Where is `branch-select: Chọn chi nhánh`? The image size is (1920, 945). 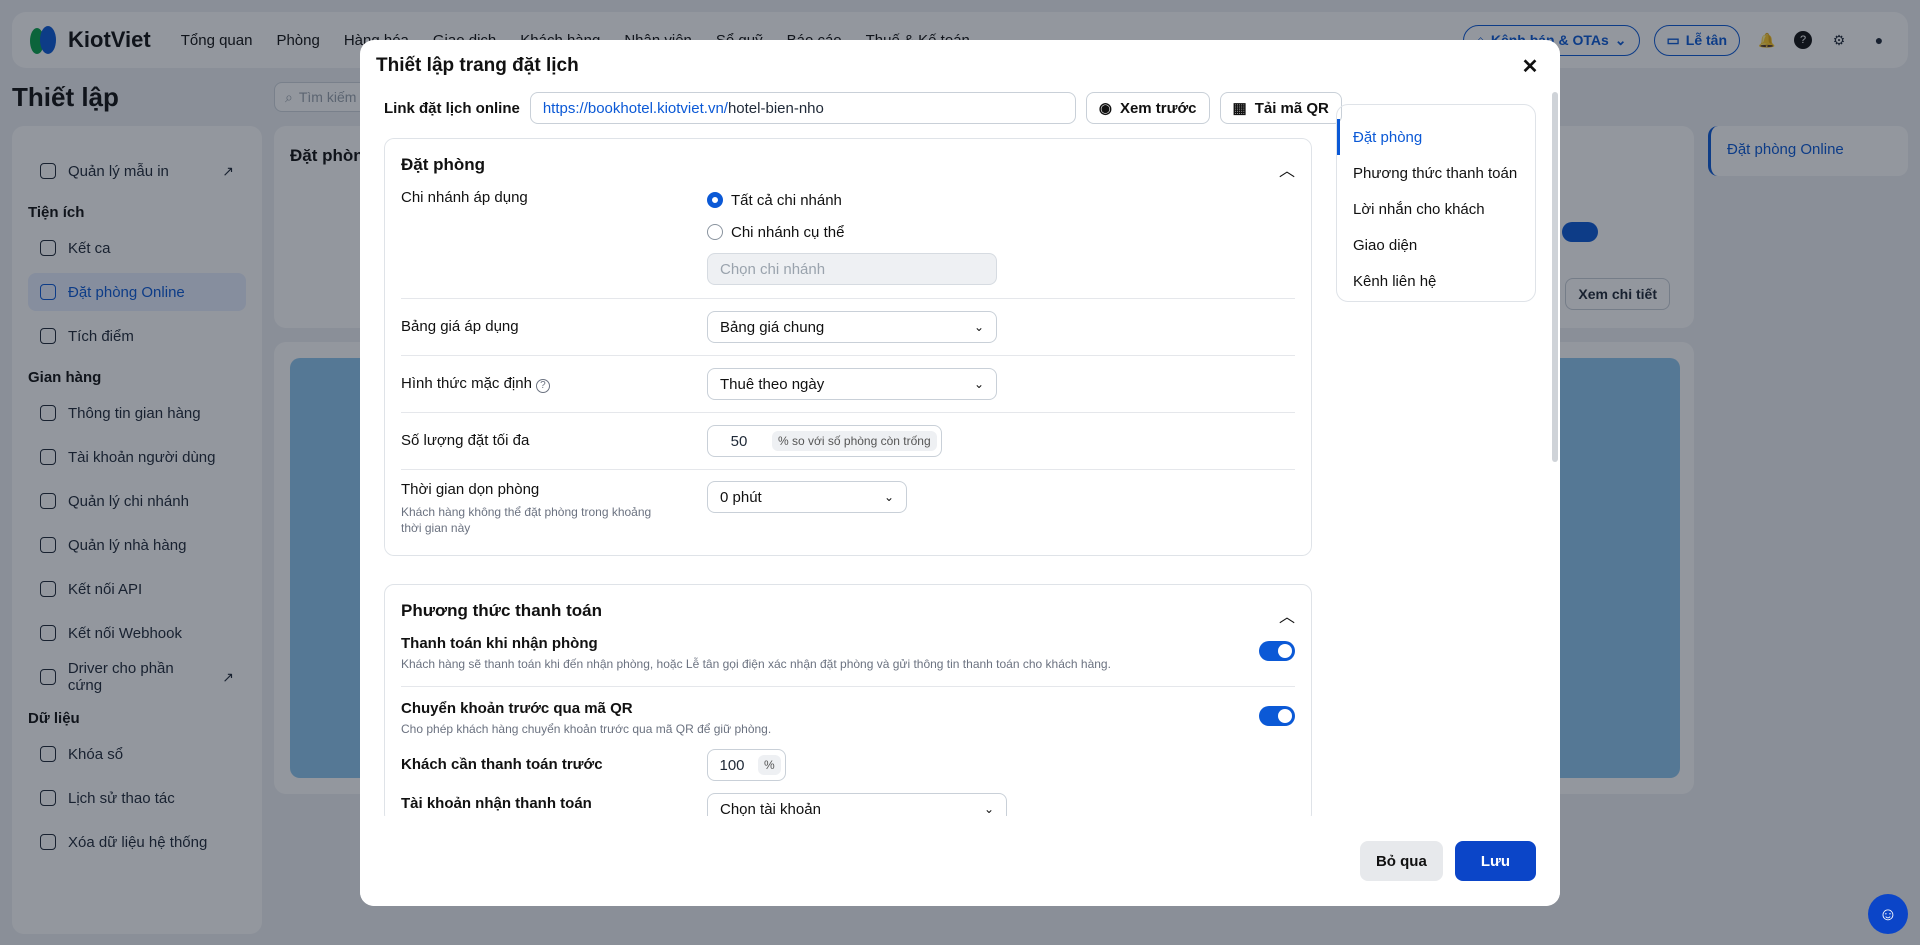 branch-select: Chọn chi nhánh is located at coordinates (852, 269).